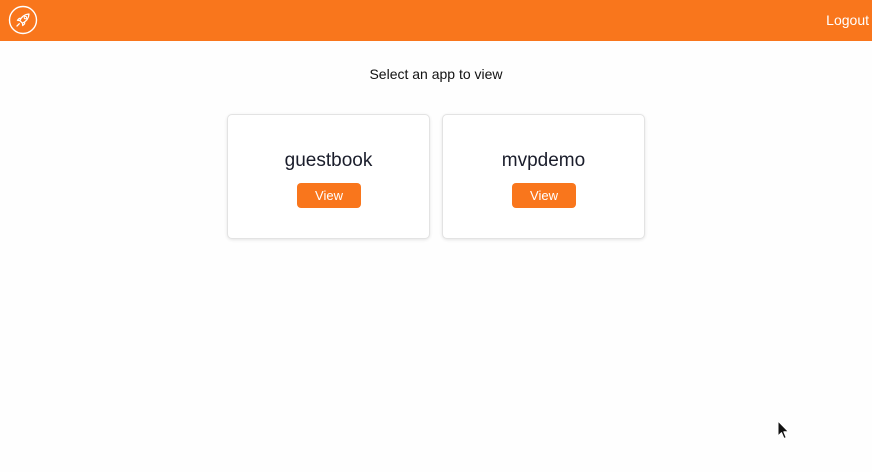 The image size is (872, 472). I want to click on top-navigation-bar: Logout, so click(436, 20).